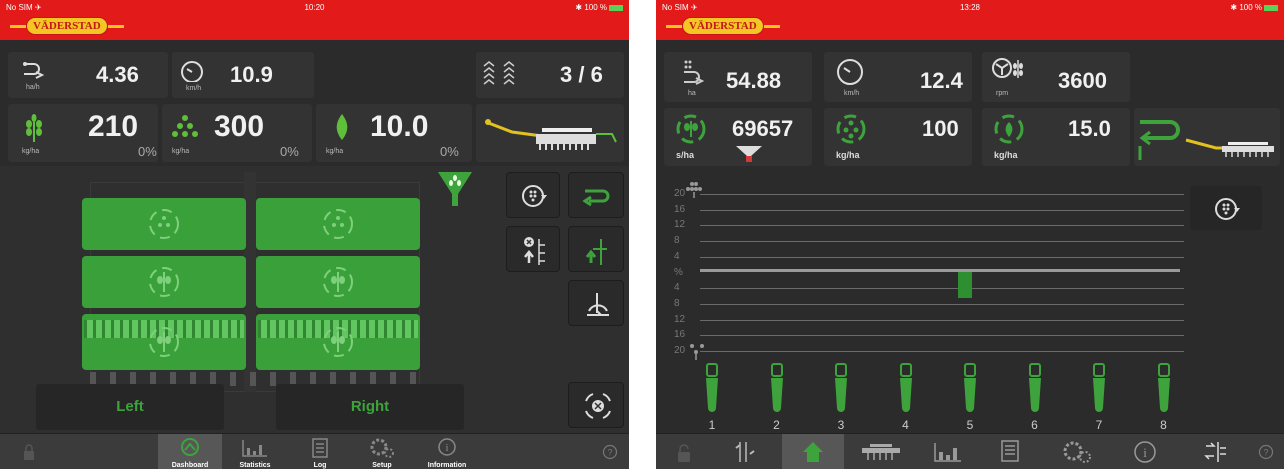 This screenshot has height=469, width=1284. Describe the element at coordinates (738, 77) in the screenshot. I see `area-tile: ha 54.88` at that location.